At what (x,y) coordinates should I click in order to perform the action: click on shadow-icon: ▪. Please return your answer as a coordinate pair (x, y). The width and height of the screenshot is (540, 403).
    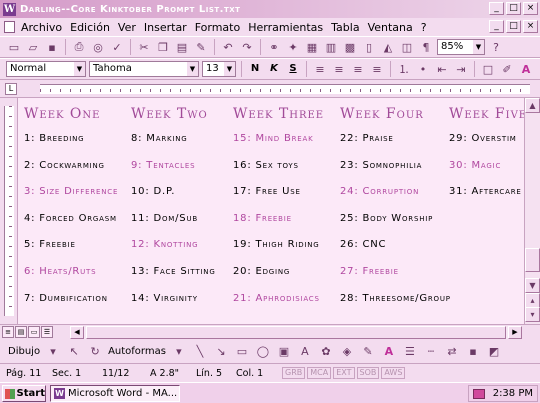
    Looking at the image, I should click on (473, 352).